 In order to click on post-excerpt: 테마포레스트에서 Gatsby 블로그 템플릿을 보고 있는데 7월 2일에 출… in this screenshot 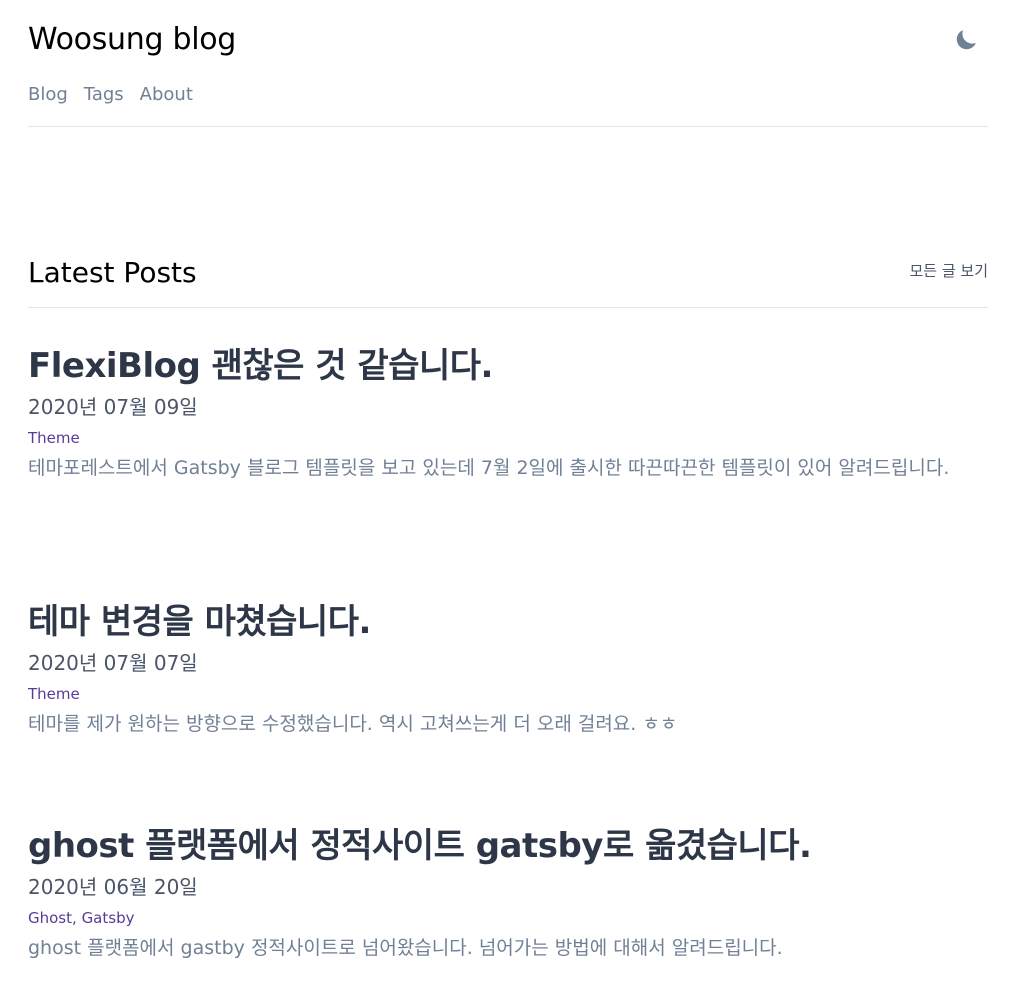, I will do `click(489, 468)`.